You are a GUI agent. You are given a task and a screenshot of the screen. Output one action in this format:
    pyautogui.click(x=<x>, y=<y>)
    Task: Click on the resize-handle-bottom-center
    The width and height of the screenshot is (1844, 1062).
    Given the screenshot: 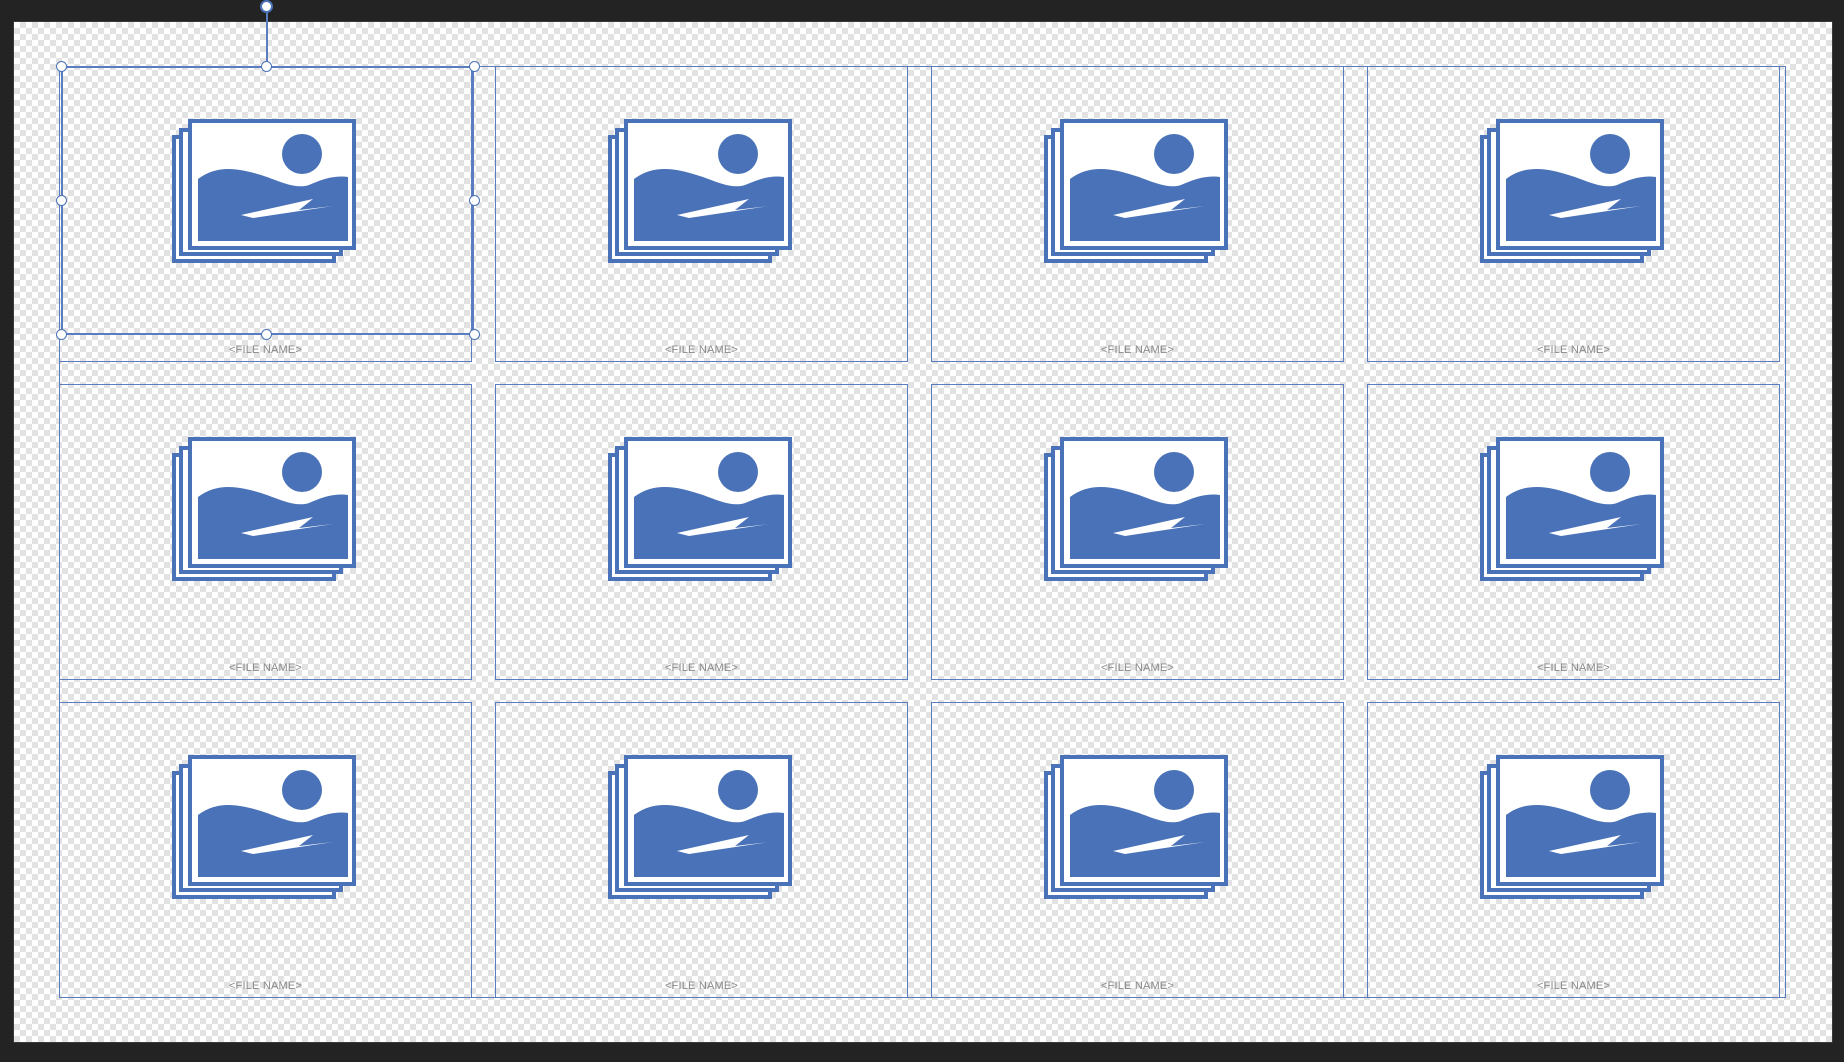 What is the action you would take?
    pyautogui.click(x=266, y=334)
    